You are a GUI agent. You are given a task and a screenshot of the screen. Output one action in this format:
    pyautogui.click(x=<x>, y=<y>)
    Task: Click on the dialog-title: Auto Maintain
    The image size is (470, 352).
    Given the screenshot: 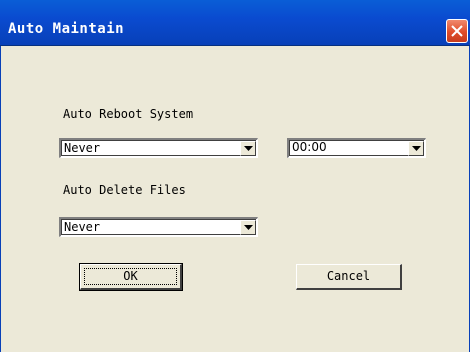 What is the action you would take?
    pyautogui.click(x=66, y=29)
    